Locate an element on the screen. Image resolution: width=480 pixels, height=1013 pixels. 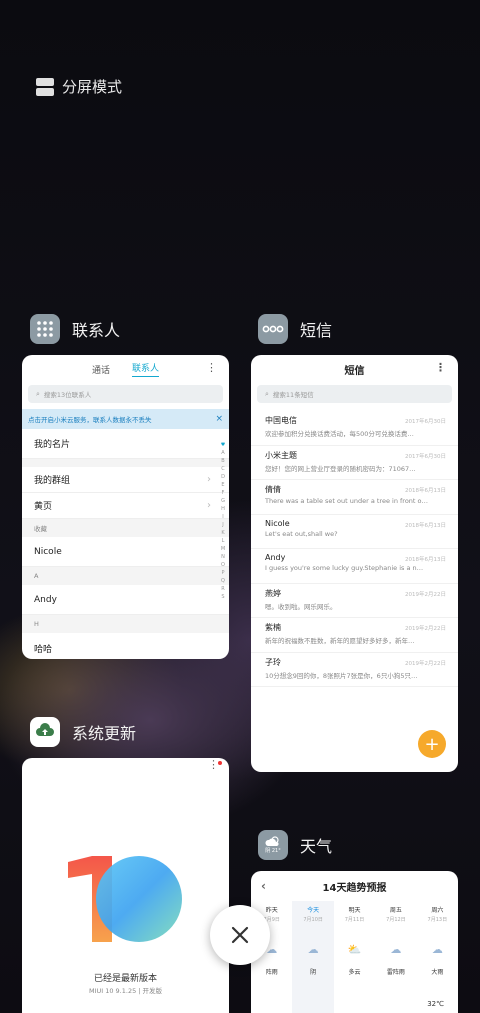
forecast-condition: 阵雨 is located at coordinates (271, 972).